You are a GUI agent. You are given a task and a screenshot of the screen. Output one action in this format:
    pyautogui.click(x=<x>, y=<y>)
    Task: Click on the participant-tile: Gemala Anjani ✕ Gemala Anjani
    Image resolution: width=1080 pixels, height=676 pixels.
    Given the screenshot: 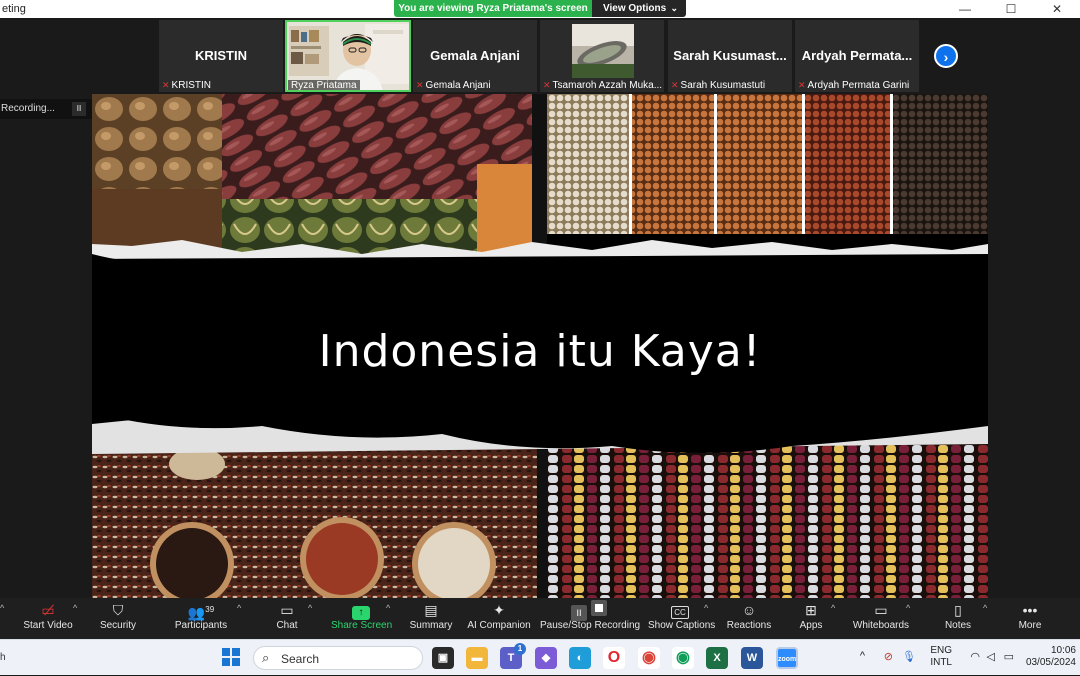 What is the action you would take?
    pyautogui.click(x=475, y=56)
    